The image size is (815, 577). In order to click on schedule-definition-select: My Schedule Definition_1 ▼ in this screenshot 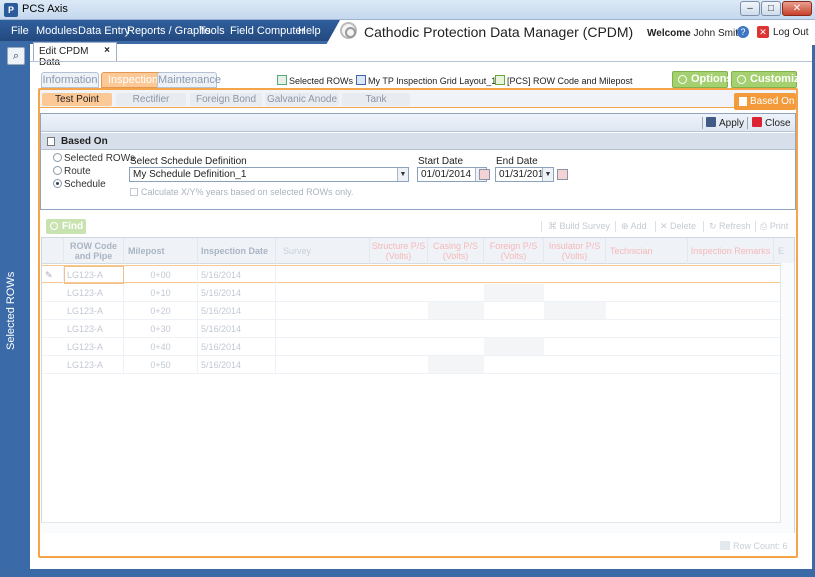, I will do `click(269, 174)`.